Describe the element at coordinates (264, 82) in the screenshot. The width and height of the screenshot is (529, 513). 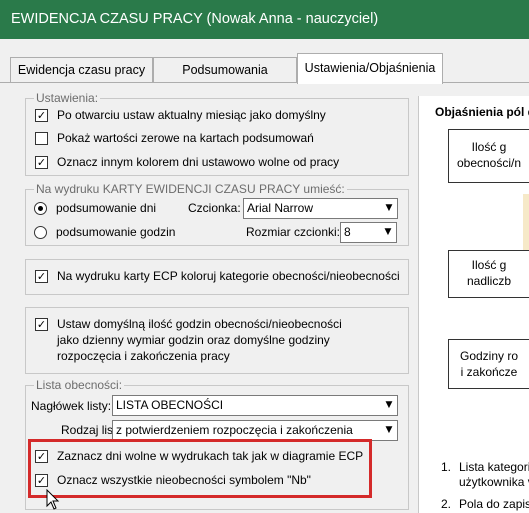
I see `tab-divider` at that location.